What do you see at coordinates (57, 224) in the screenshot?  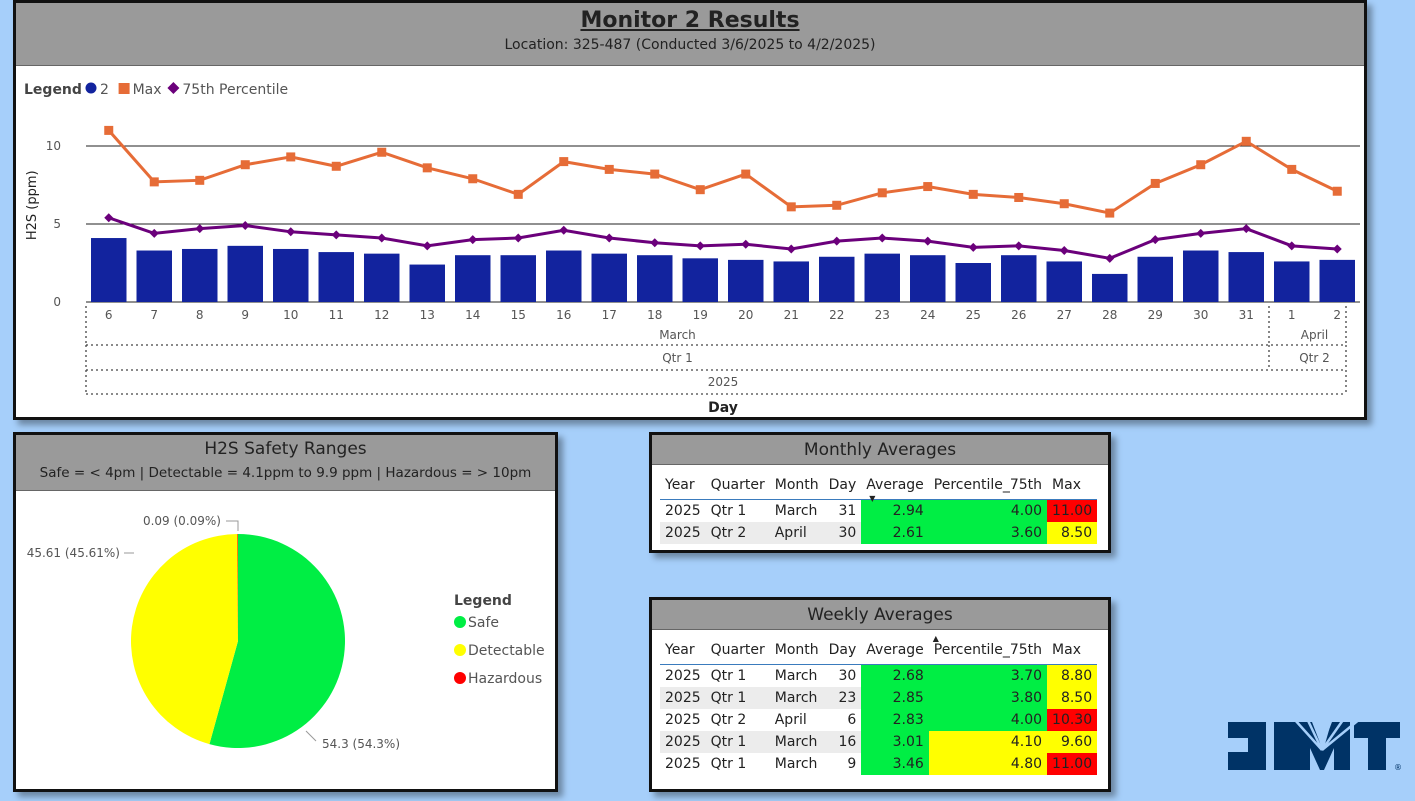 I see `y-tick-label: 5` at bounding box center [57, 224].